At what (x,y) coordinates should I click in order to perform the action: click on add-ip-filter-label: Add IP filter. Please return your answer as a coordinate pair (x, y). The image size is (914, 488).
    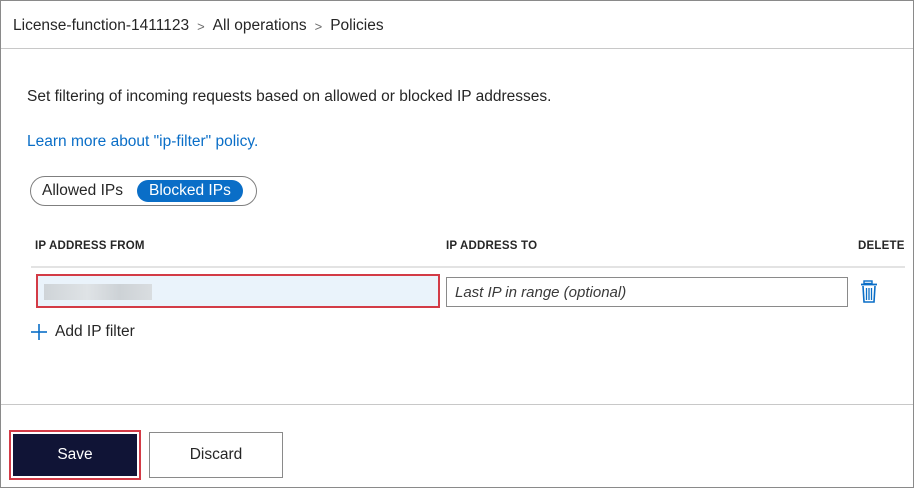
    Looking at the image, I should click on (95, 331).